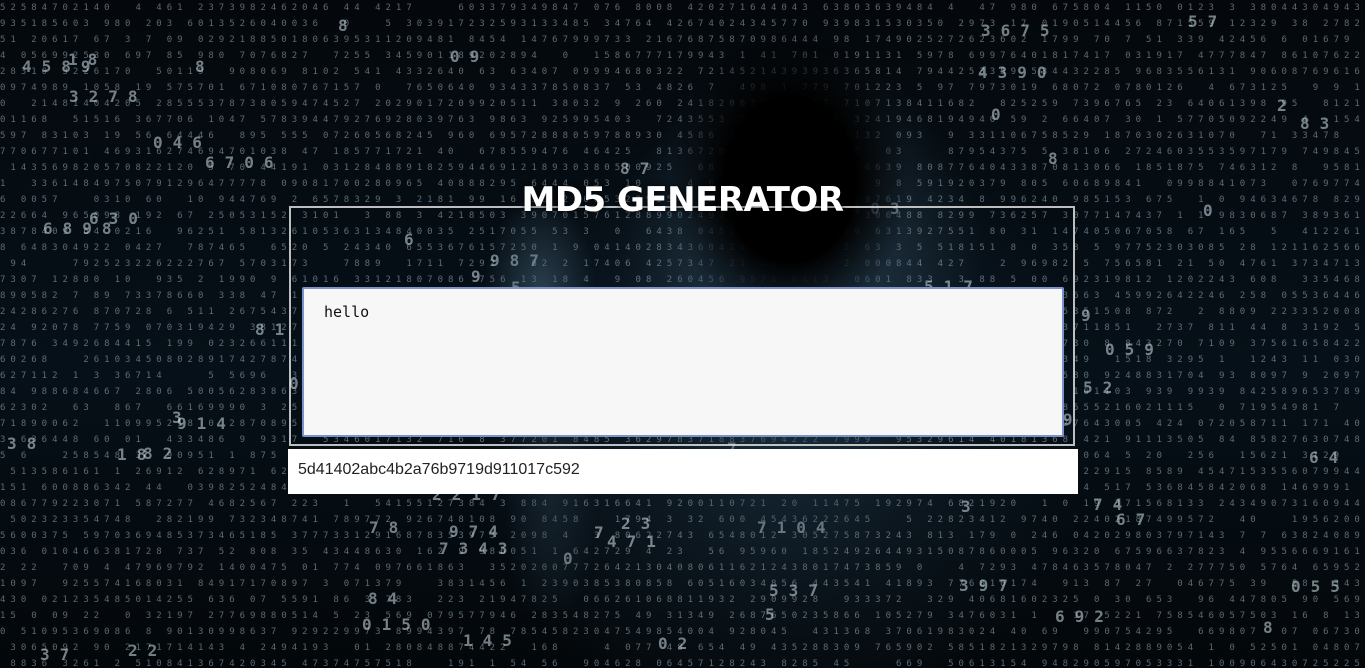  I want to click on matrix-digit-cluster: 914, so click(206, 423).